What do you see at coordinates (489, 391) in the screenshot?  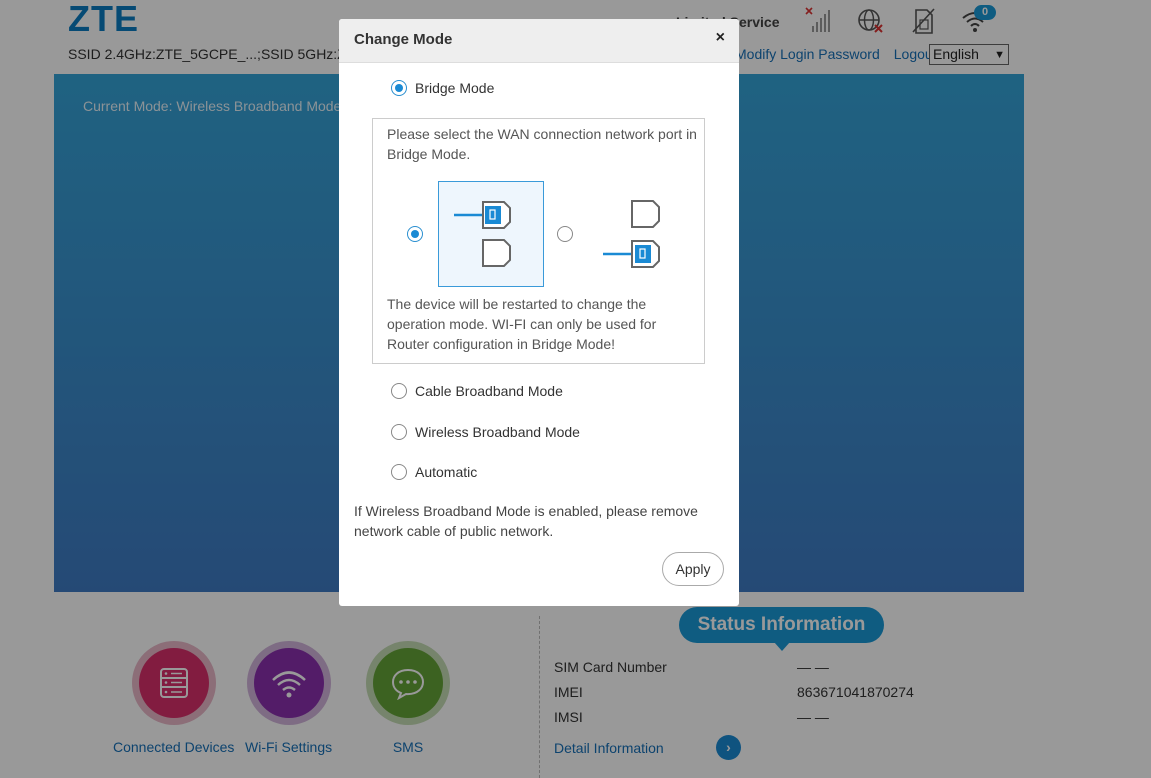 I see `radio-label: Cable Broadband Mode` at bounding box center [489, 391].